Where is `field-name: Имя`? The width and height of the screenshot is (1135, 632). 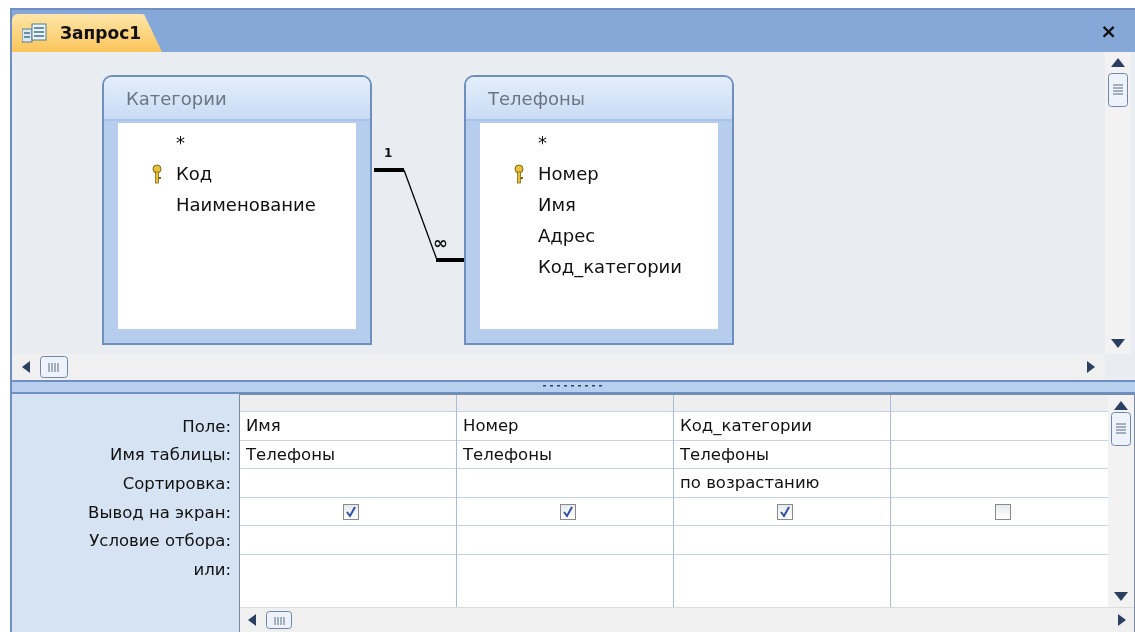 field-name: Имя is located at coordinates (557, 204).